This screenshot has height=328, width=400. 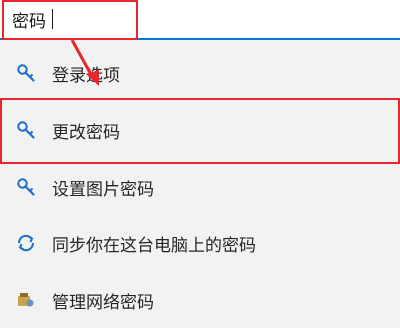 What do you see at coordinates (154, 246) in the screenshot?
I see `result-label: 同步你在这台电脑上的密码` at bounding box center [154, 246].